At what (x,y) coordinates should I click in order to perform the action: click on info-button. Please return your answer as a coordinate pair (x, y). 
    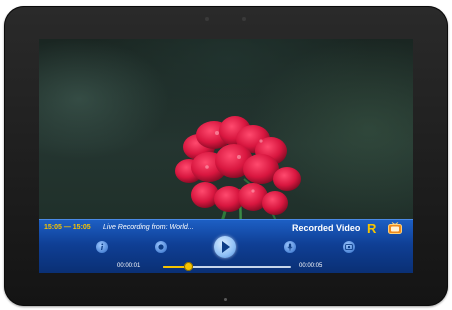
    Looking at the image, I should click on (102, 247).